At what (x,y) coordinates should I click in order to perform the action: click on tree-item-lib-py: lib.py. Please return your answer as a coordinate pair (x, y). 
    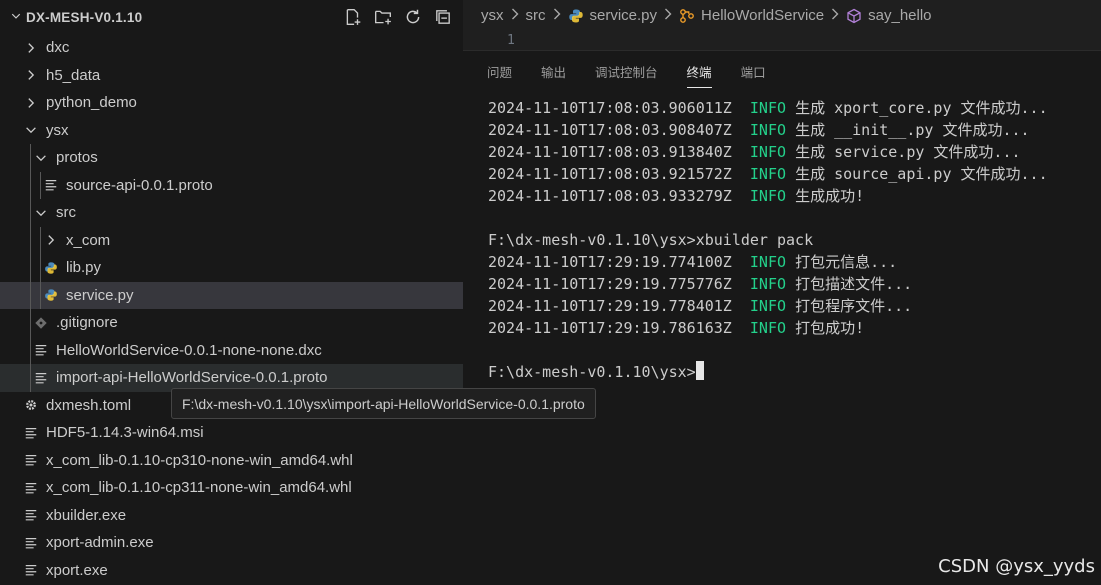
    Looking at the image, I should click on (231, 268).